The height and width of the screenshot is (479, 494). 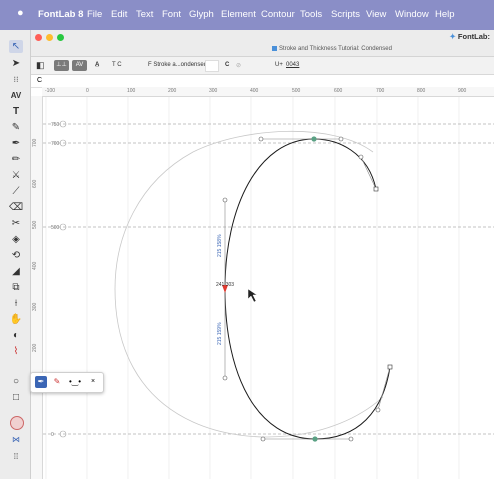 I want to click on pen-blue-icon: ✒, so click(x=41, y=382).